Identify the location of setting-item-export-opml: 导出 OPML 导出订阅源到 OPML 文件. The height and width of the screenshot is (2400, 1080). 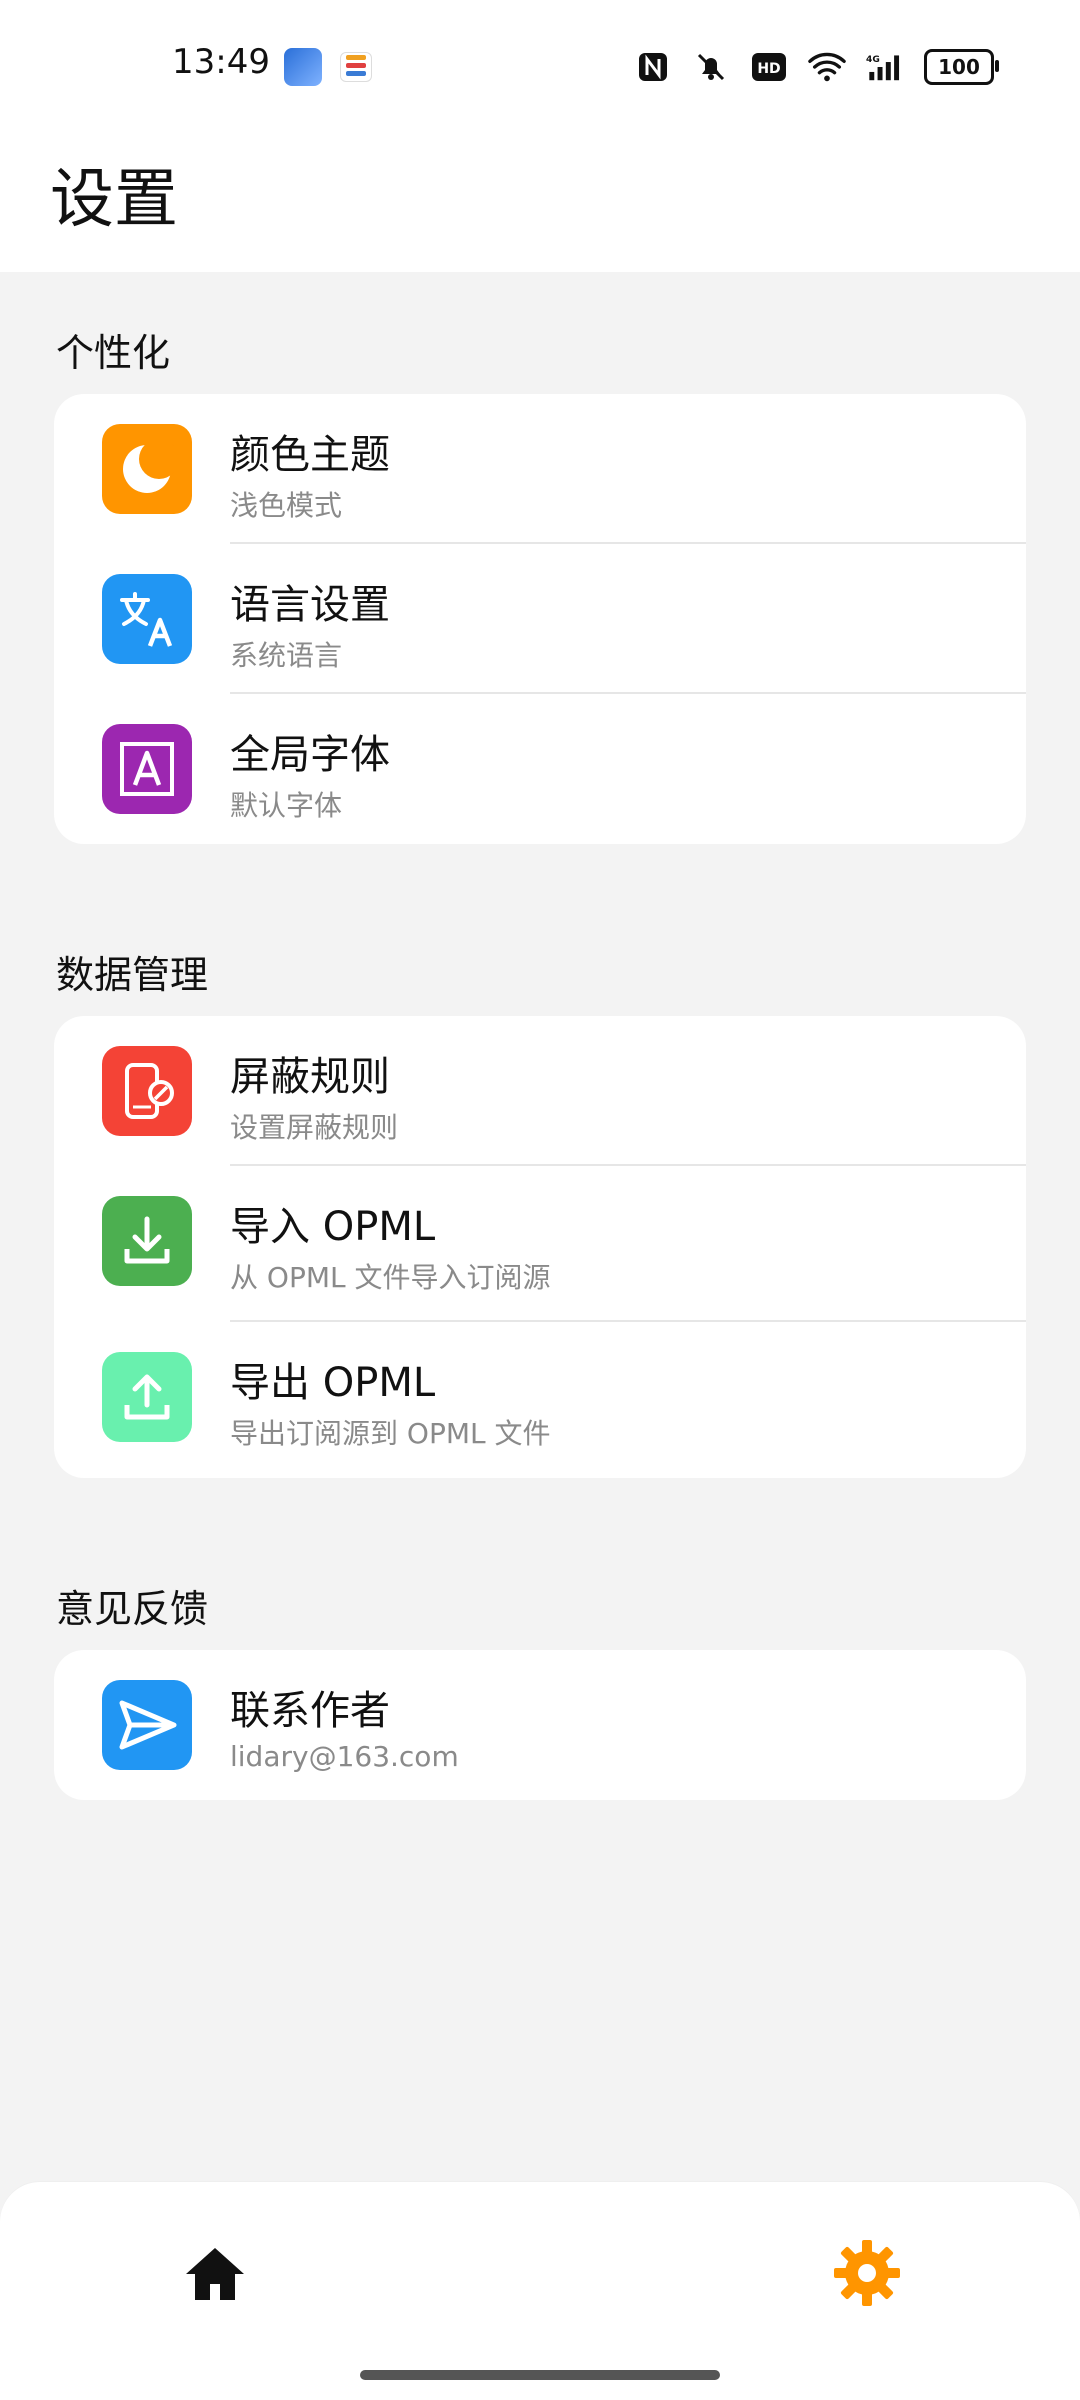
(540, 1400).